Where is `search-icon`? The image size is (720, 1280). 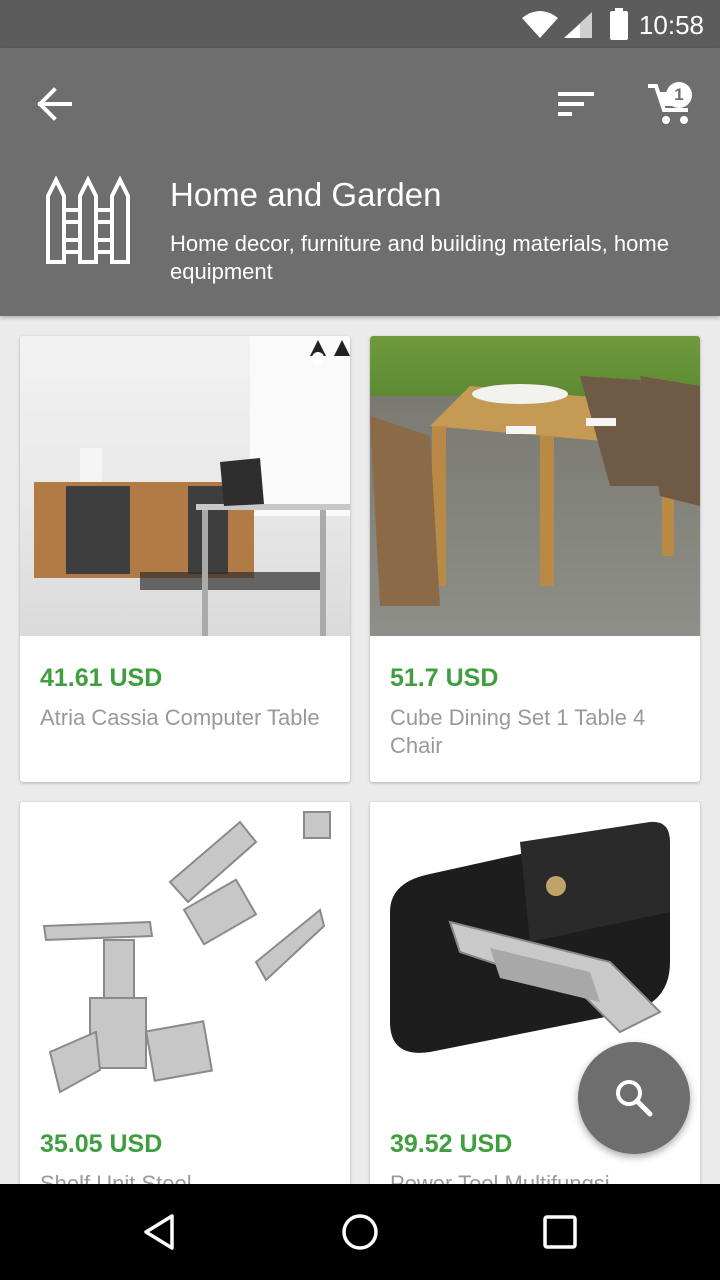 search-icon is located at coordinates (634, 1098).